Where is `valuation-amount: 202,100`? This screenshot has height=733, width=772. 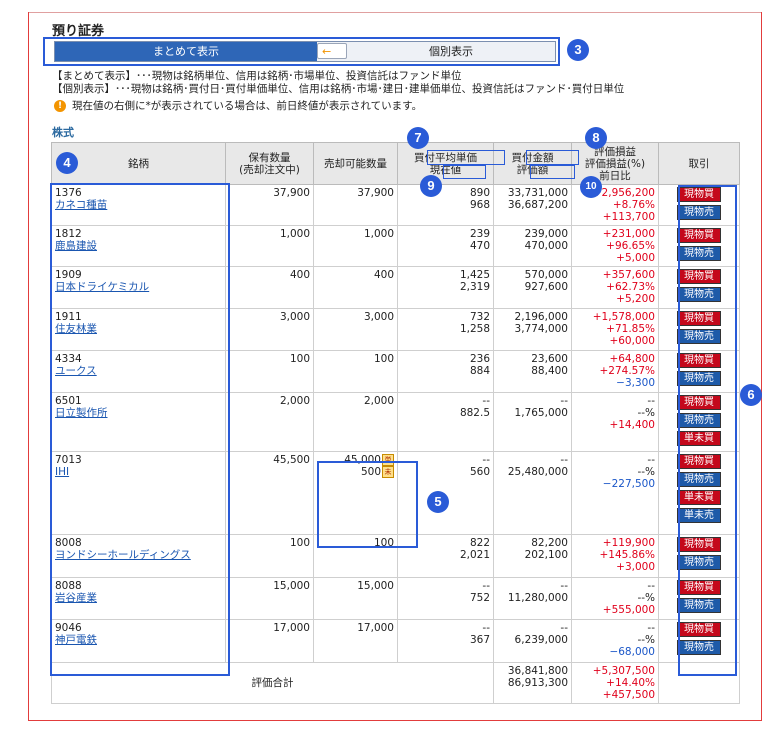
valuation-amount: 202,100 is located at coordinates (546, 555).